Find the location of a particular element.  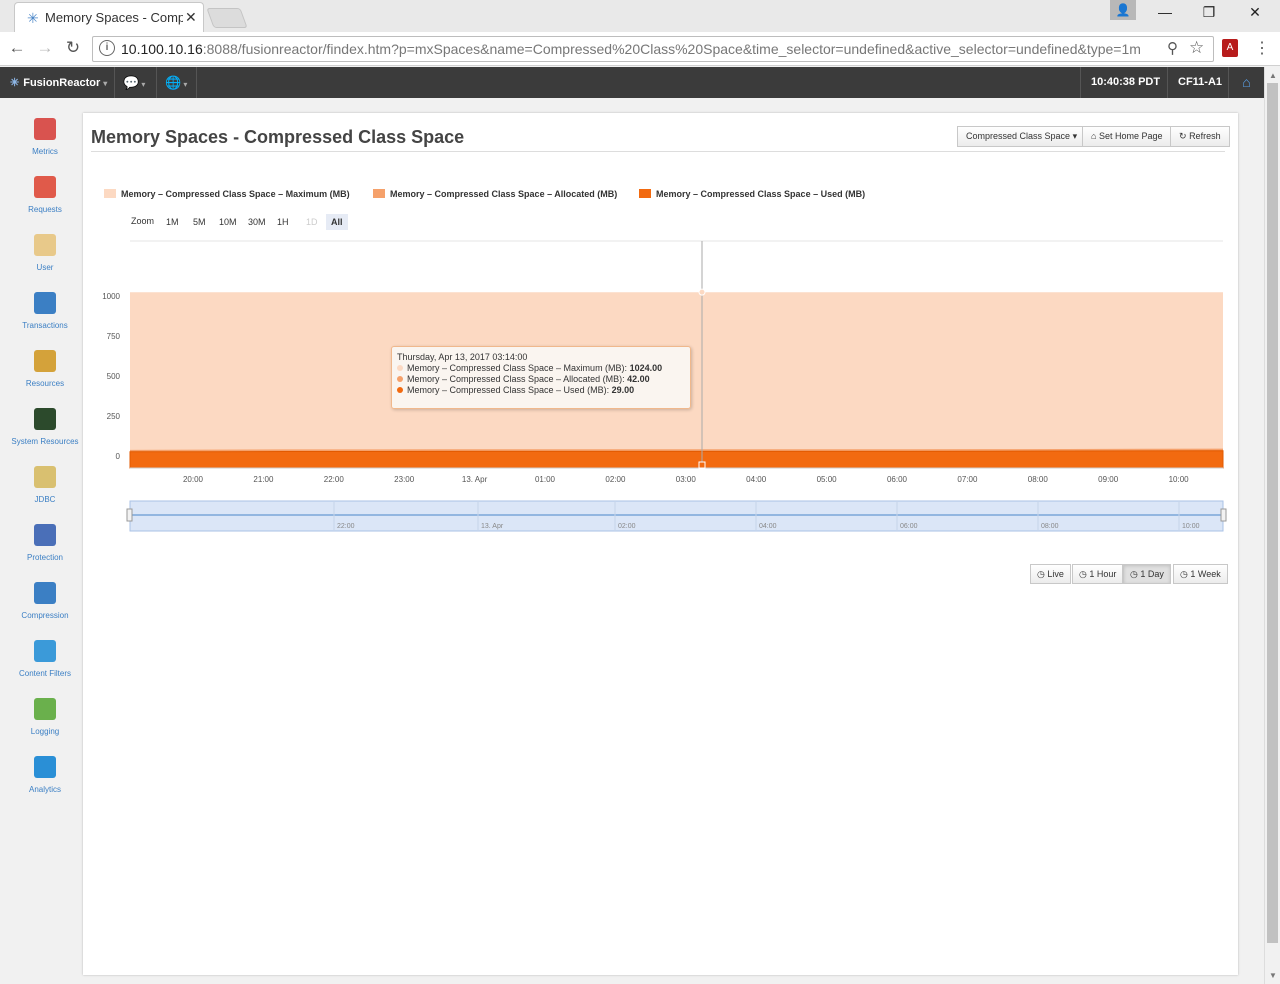

sidebar-item-compression: Compression is located at coordinates (45, 611).